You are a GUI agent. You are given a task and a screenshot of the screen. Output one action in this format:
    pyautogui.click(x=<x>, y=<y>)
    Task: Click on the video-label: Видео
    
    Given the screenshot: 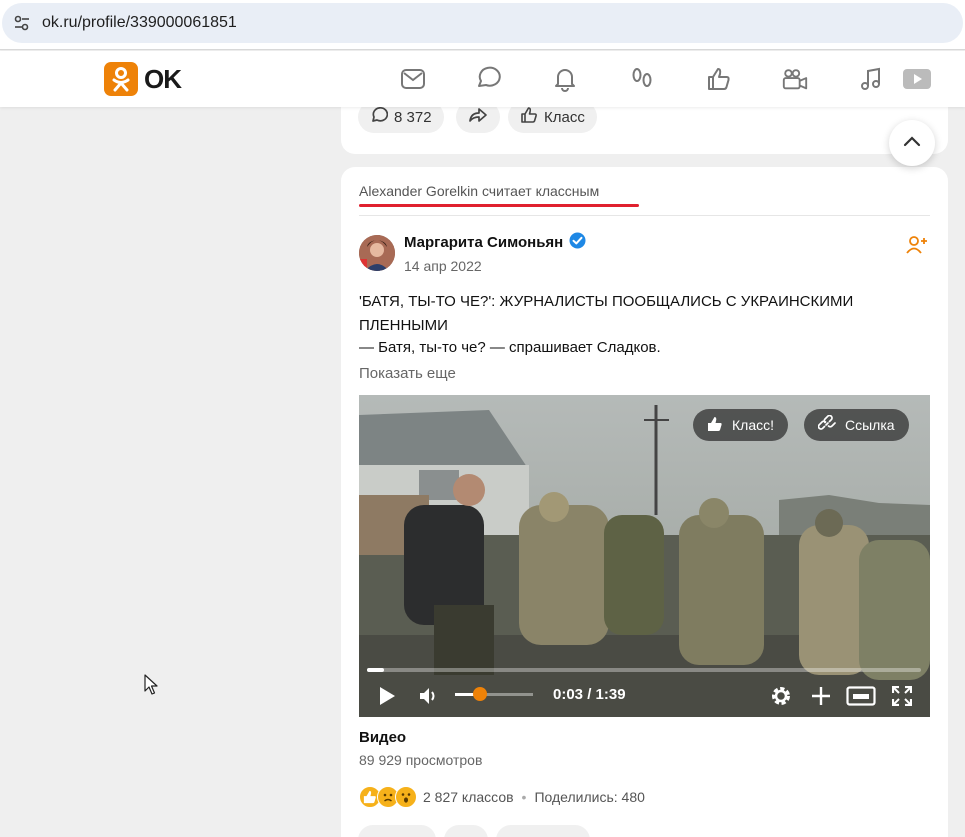 What is the action you would take?
    pyautogui.click(x=383, y=737)
    